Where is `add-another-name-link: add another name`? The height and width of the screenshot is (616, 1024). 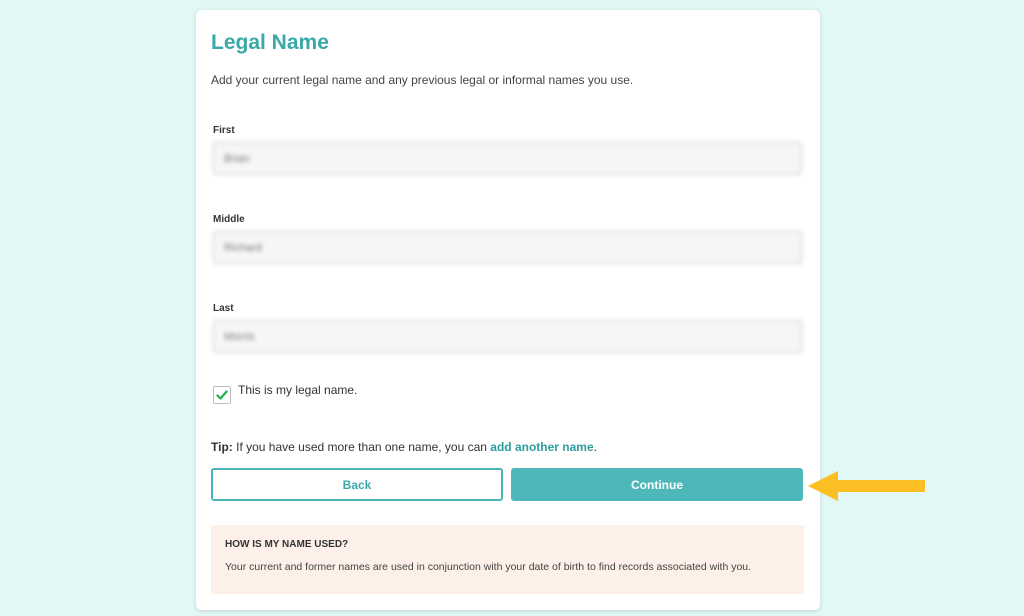
add-another-name-link: add another name is located at coordinates (541, 447).